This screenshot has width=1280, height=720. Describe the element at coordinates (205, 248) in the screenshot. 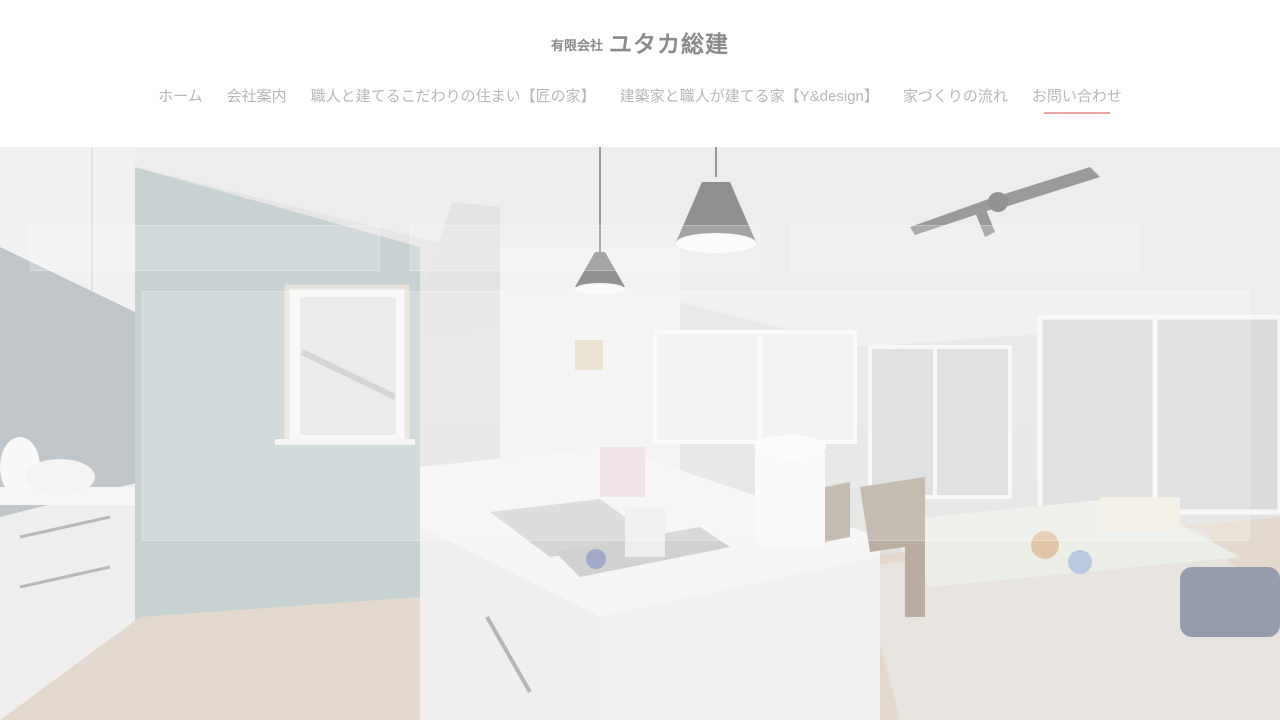

I see `hero-ghost-box-left` at that location.